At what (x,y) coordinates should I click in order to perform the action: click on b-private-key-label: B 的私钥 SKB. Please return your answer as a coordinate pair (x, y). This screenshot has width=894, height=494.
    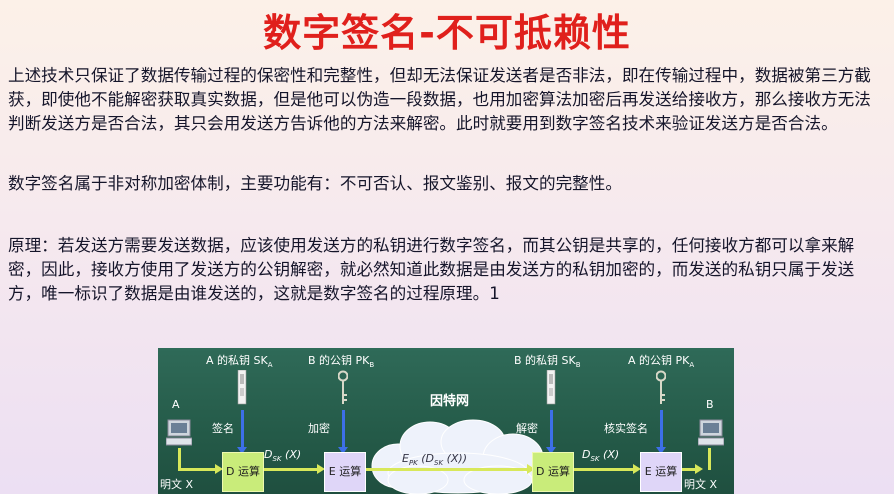
    Looking at the image, I should click on (547, 362).